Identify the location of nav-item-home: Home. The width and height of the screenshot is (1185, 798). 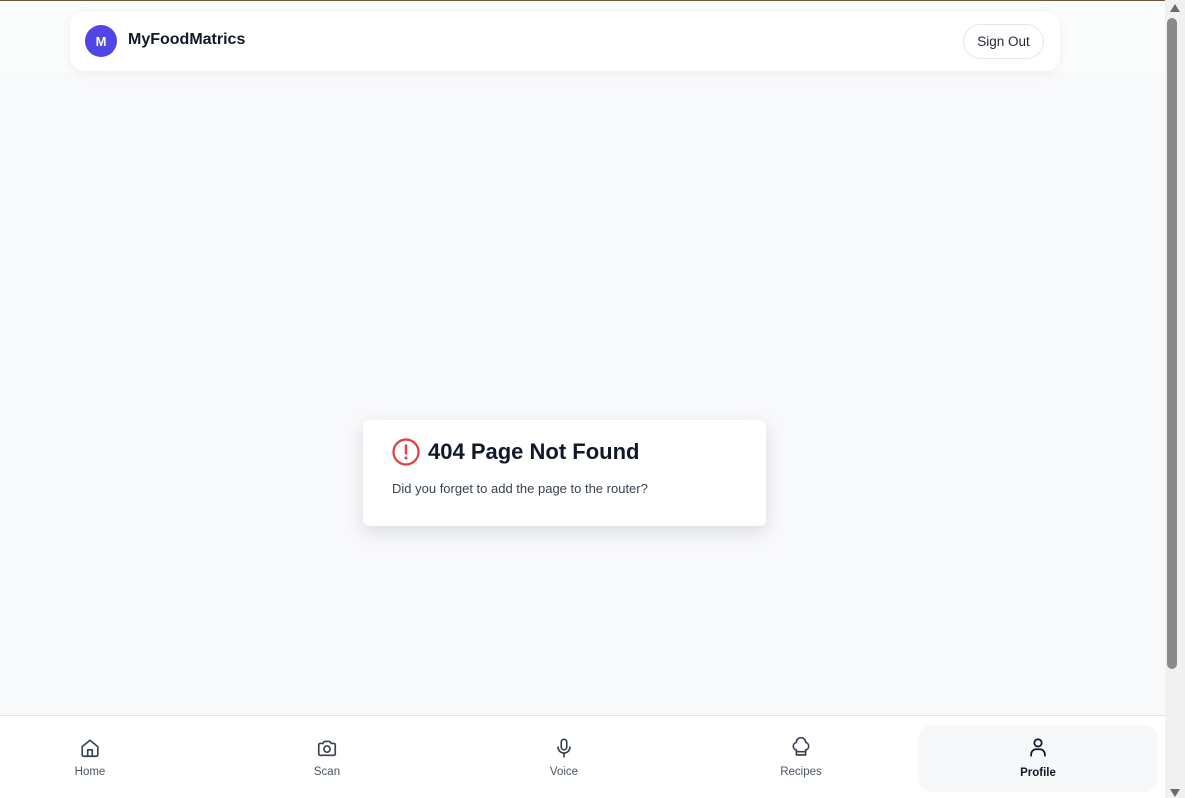
(104, 757).